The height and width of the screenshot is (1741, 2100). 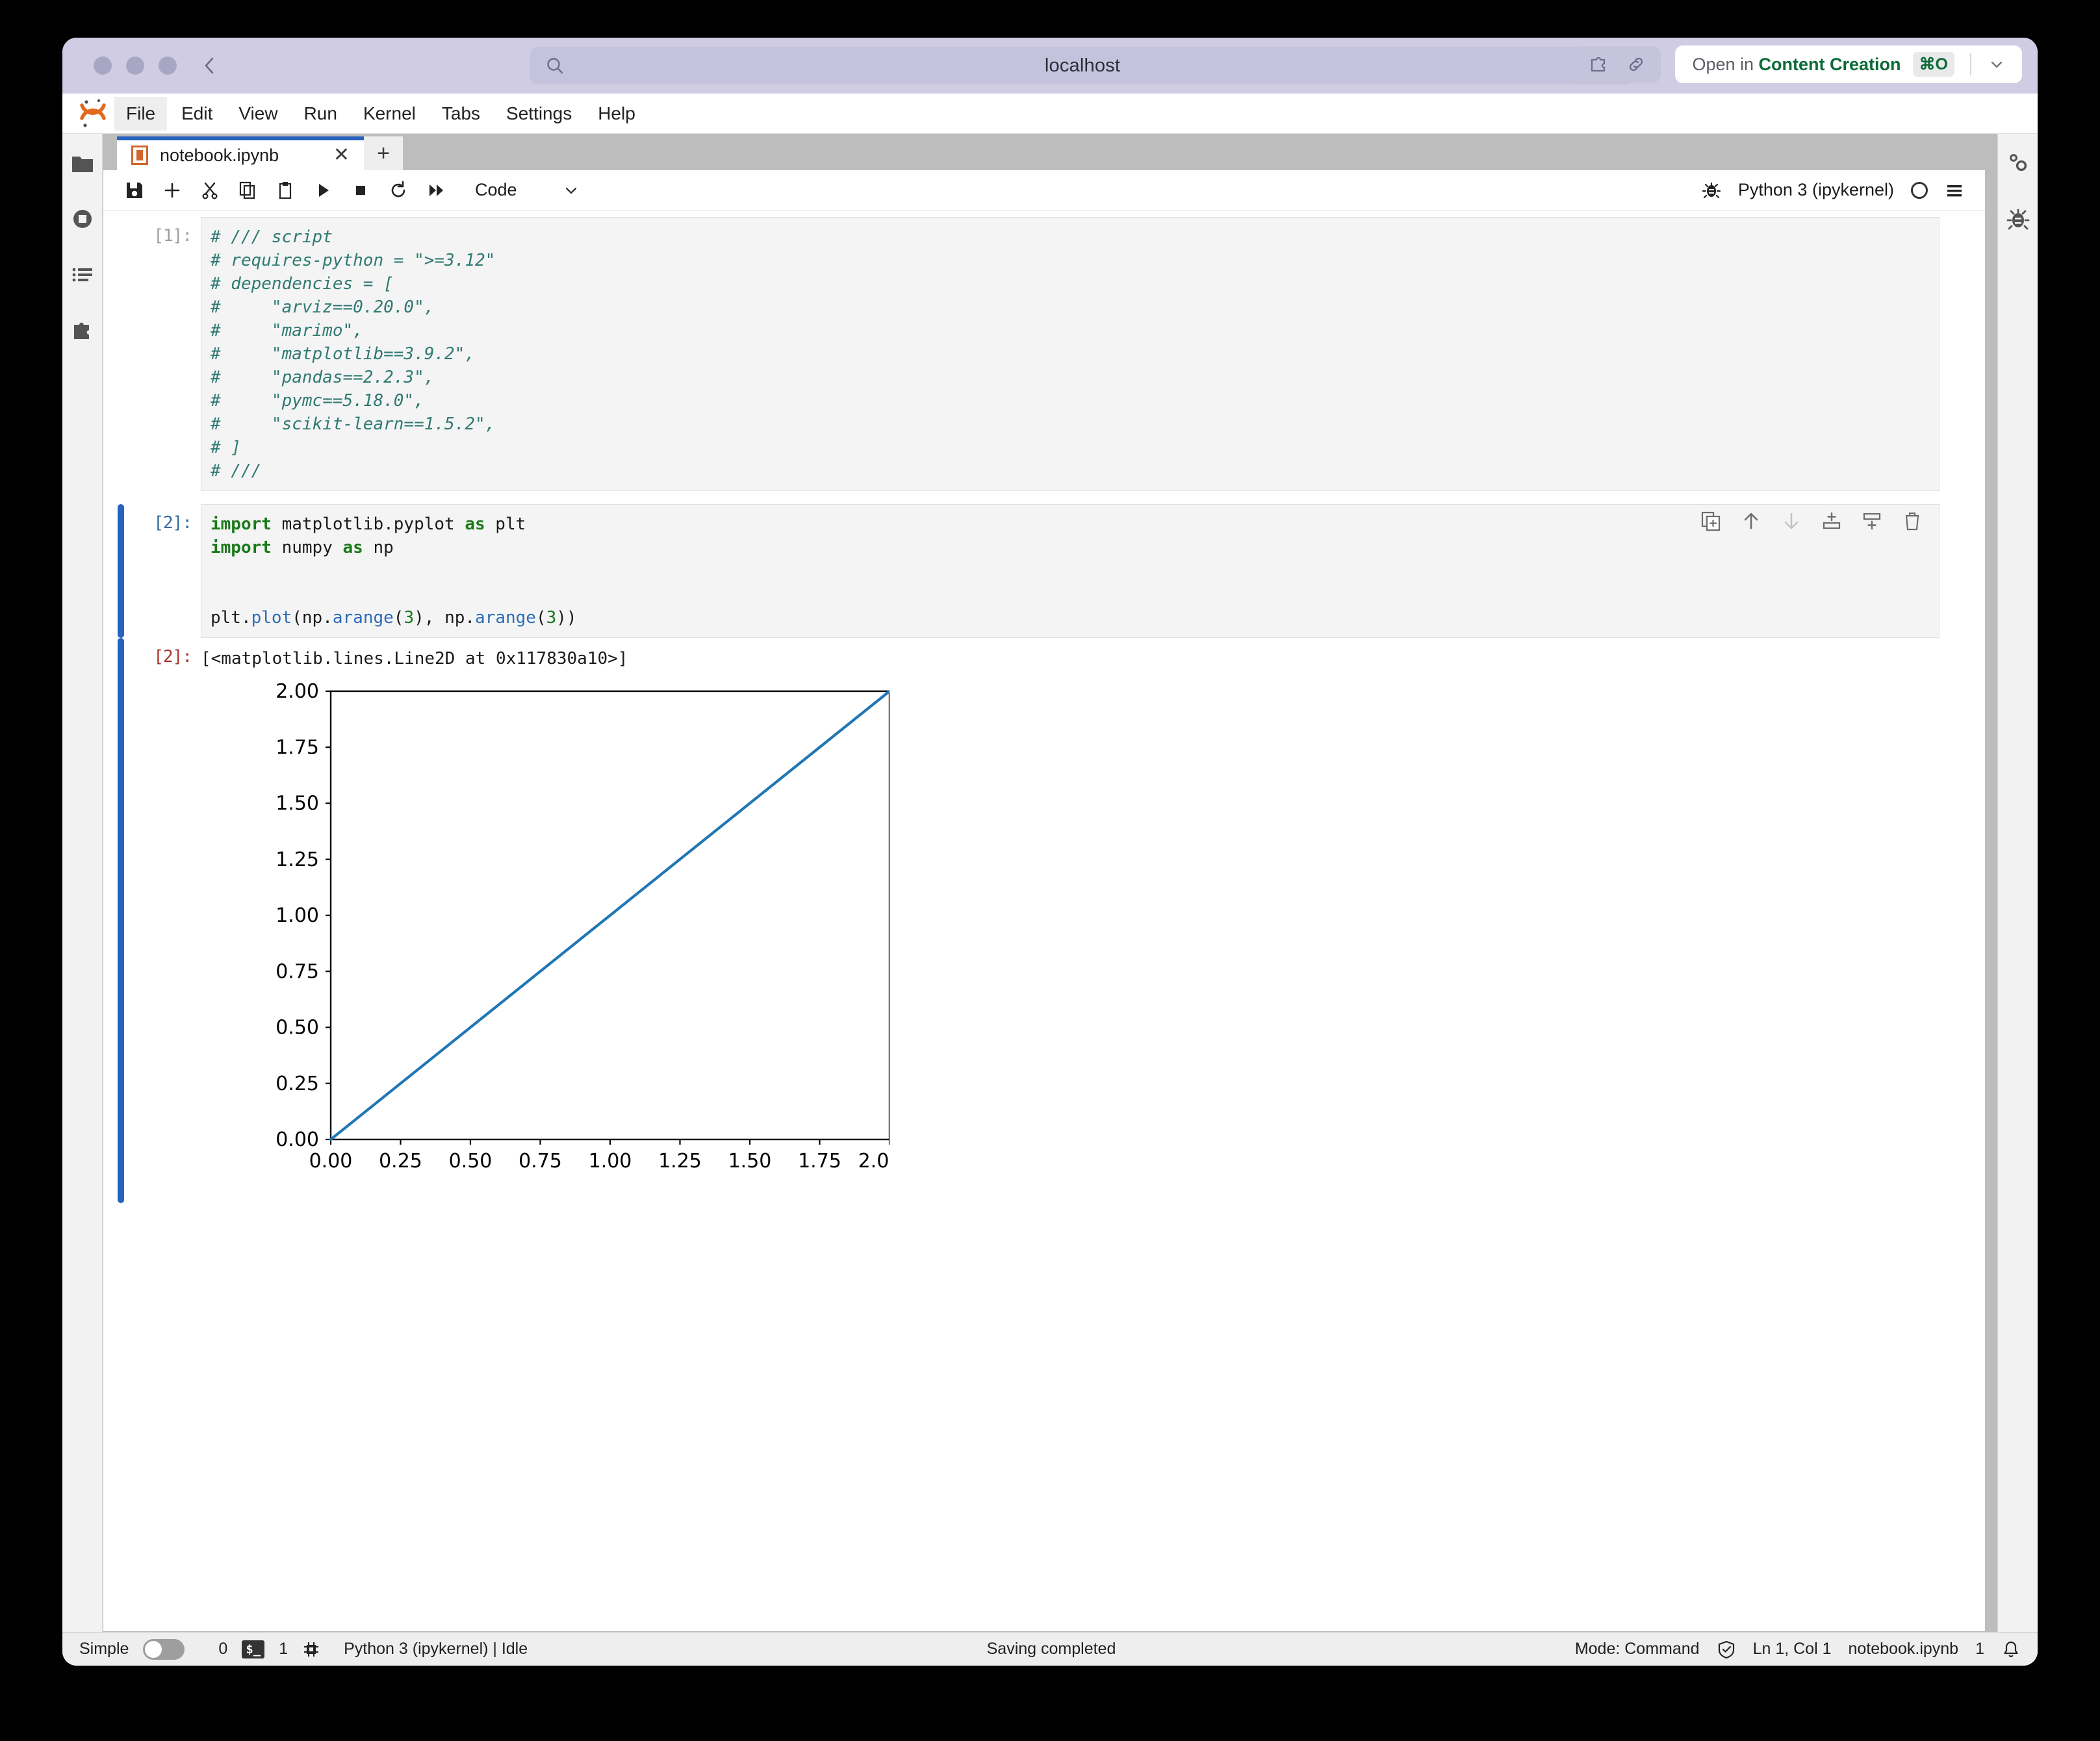 I want to click on cell-type-select: Code, so click(x=527, y=190).